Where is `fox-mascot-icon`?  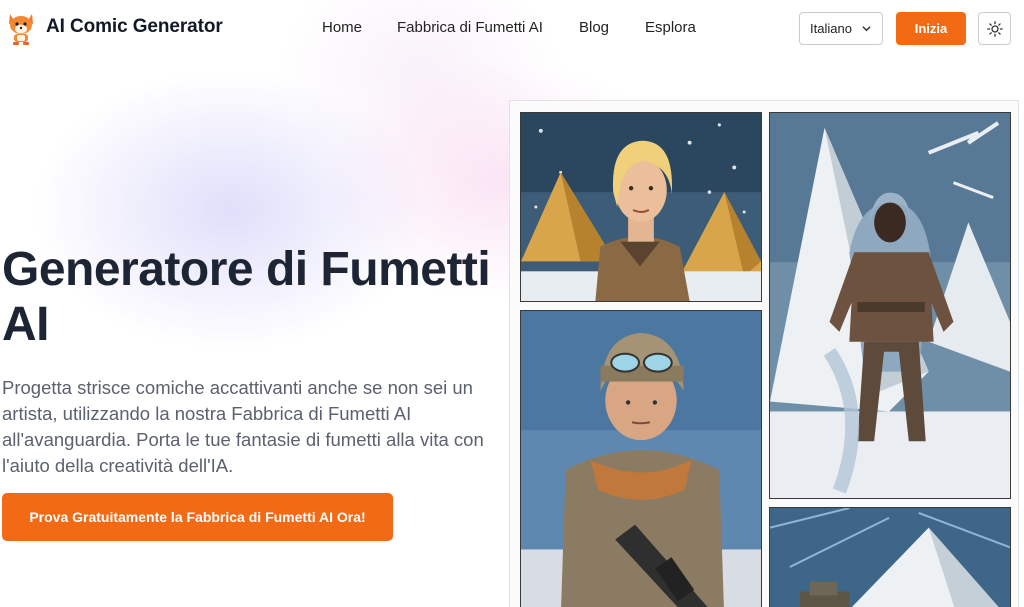 fox-mascot-icon is located at coordinates (21, 29).